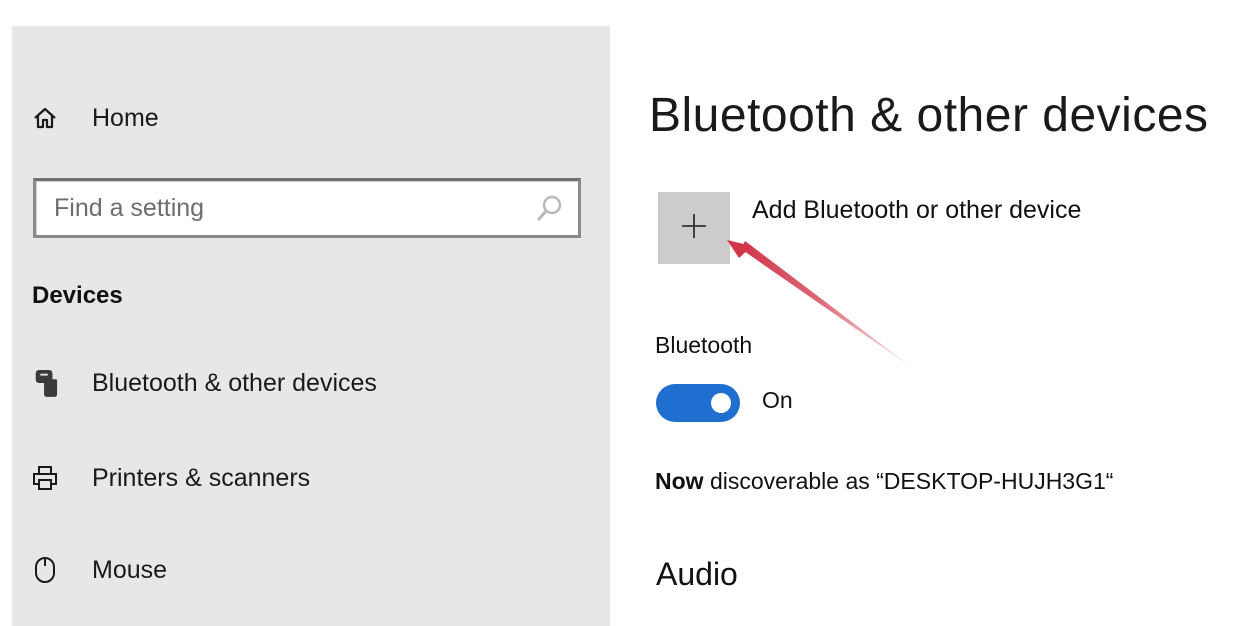 The width and height of the screenshot is (1249, 626). What do you see at coordinates (908, 481) in the screenshot?
I see `discoverable-text: discoverable as “DESKTOP-HUJH3G1“` at bounding box center [908, 481].